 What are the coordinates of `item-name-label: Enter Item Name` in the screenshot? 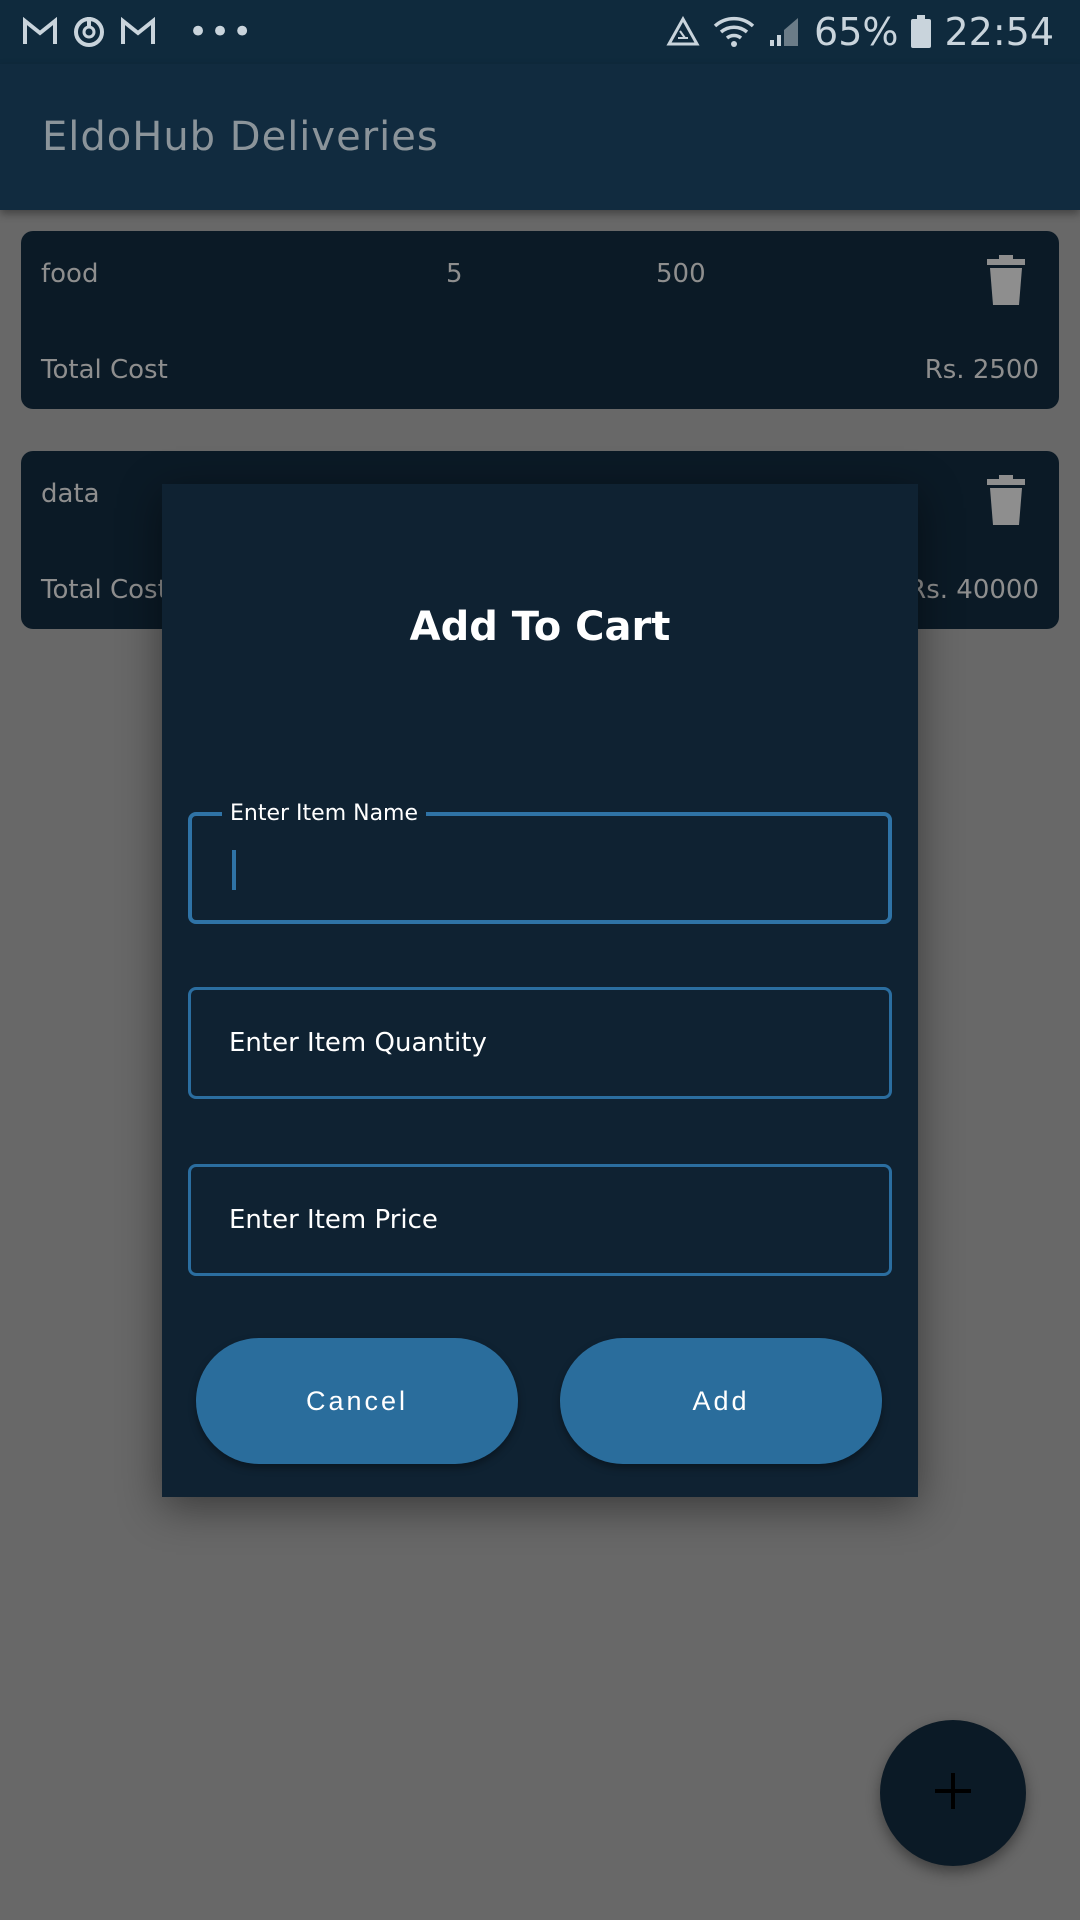 It's located at (324, 814).